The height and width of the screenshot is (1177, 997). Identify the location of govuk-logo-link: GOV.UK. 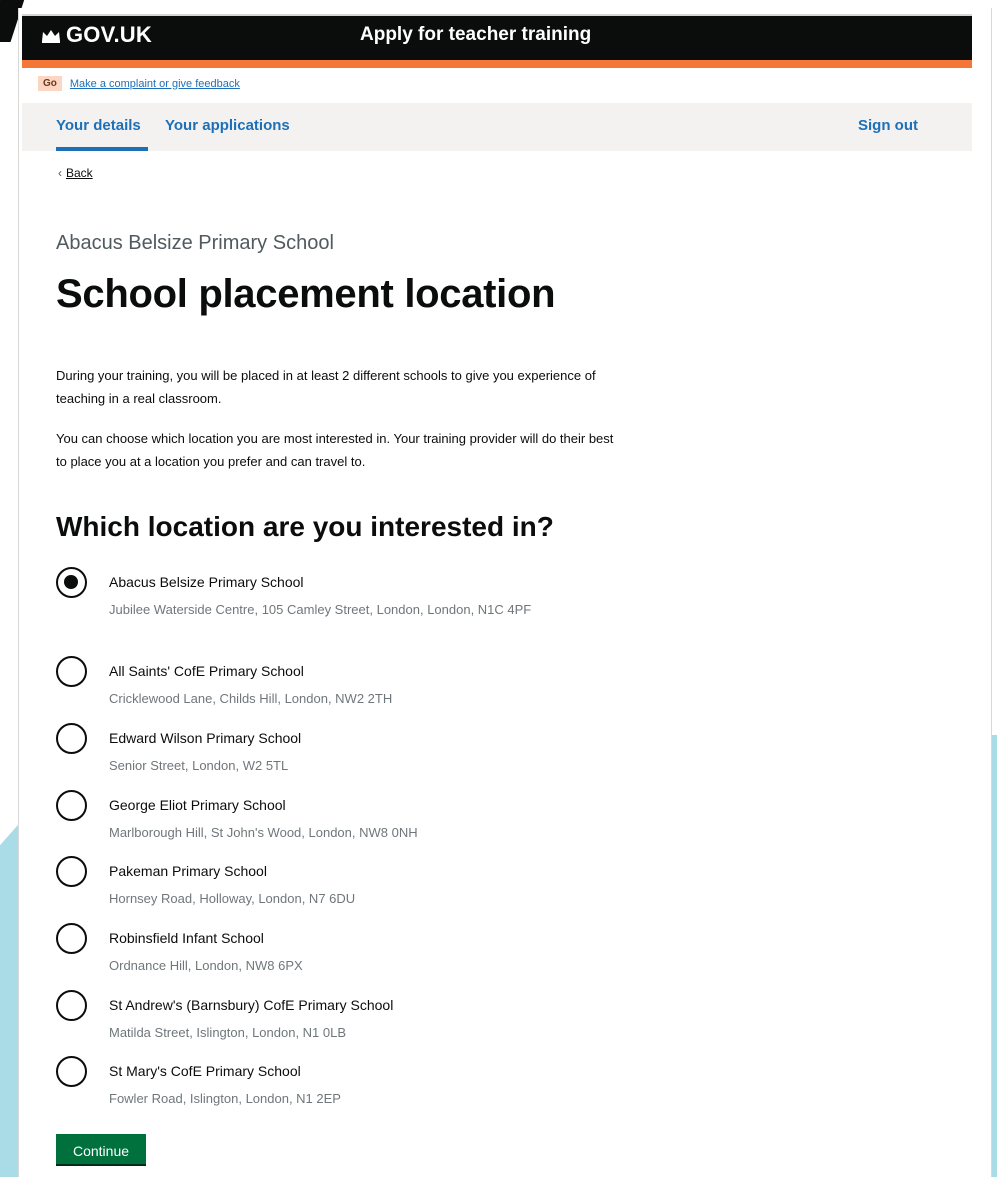
(96, 35).